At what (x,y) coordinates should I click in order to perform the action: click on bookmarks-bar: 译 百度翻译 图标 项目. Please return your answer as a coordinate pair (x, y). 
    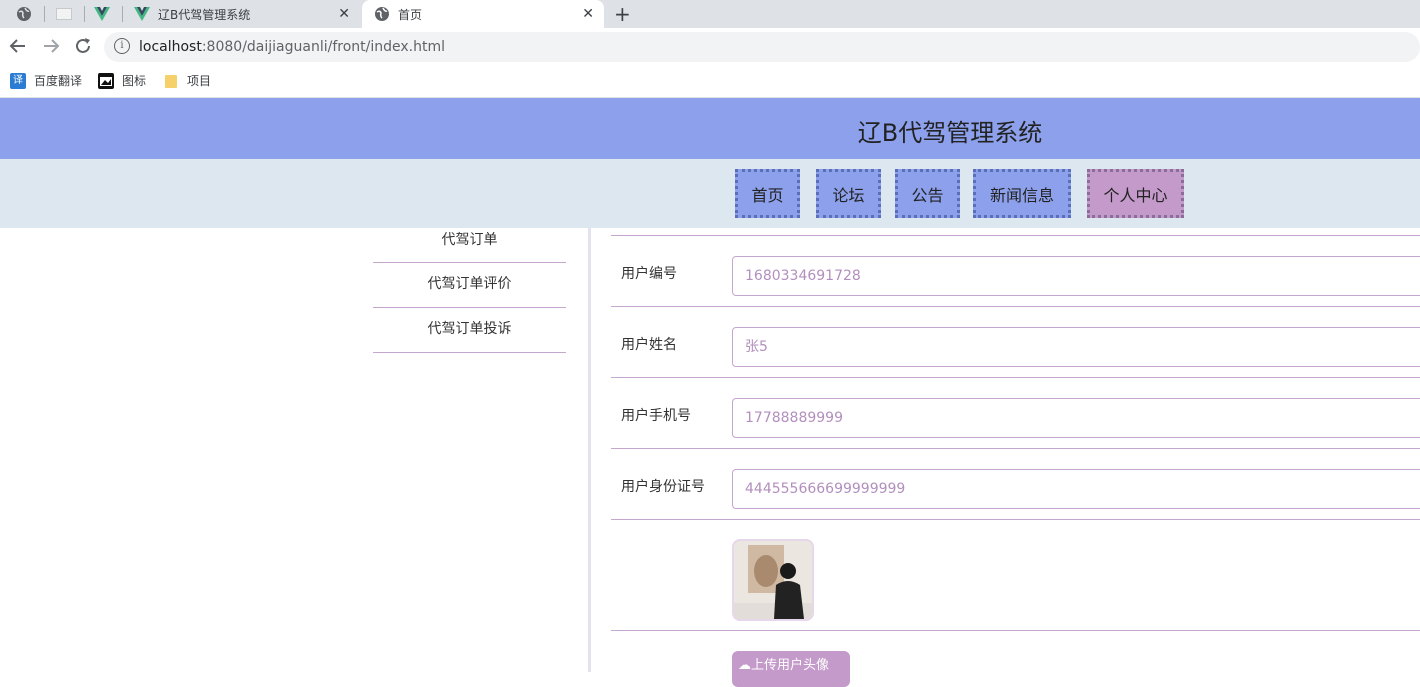
    Looking at the image, I should click on (710, 82).